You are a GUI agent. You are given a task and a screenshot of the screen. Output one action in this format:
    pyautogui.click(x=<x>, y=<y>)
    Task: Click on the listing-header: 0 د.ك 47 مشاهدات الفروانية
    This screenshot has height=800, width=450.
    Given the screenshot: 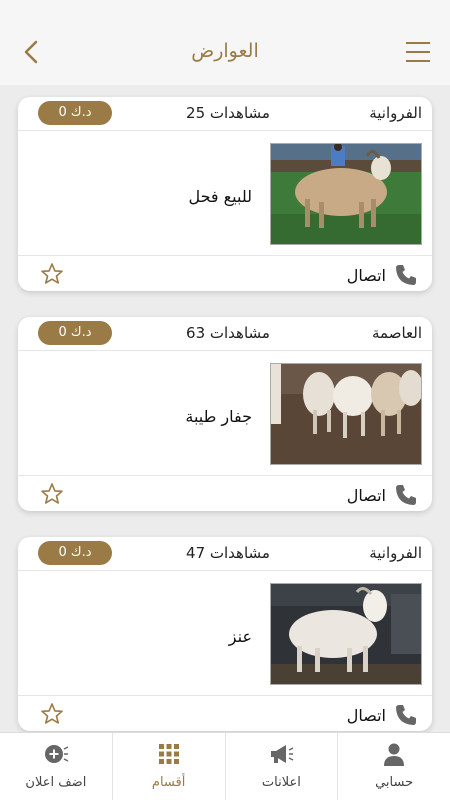 What is the action you would take?
    pyautogui.click(x=225, y=554)
    